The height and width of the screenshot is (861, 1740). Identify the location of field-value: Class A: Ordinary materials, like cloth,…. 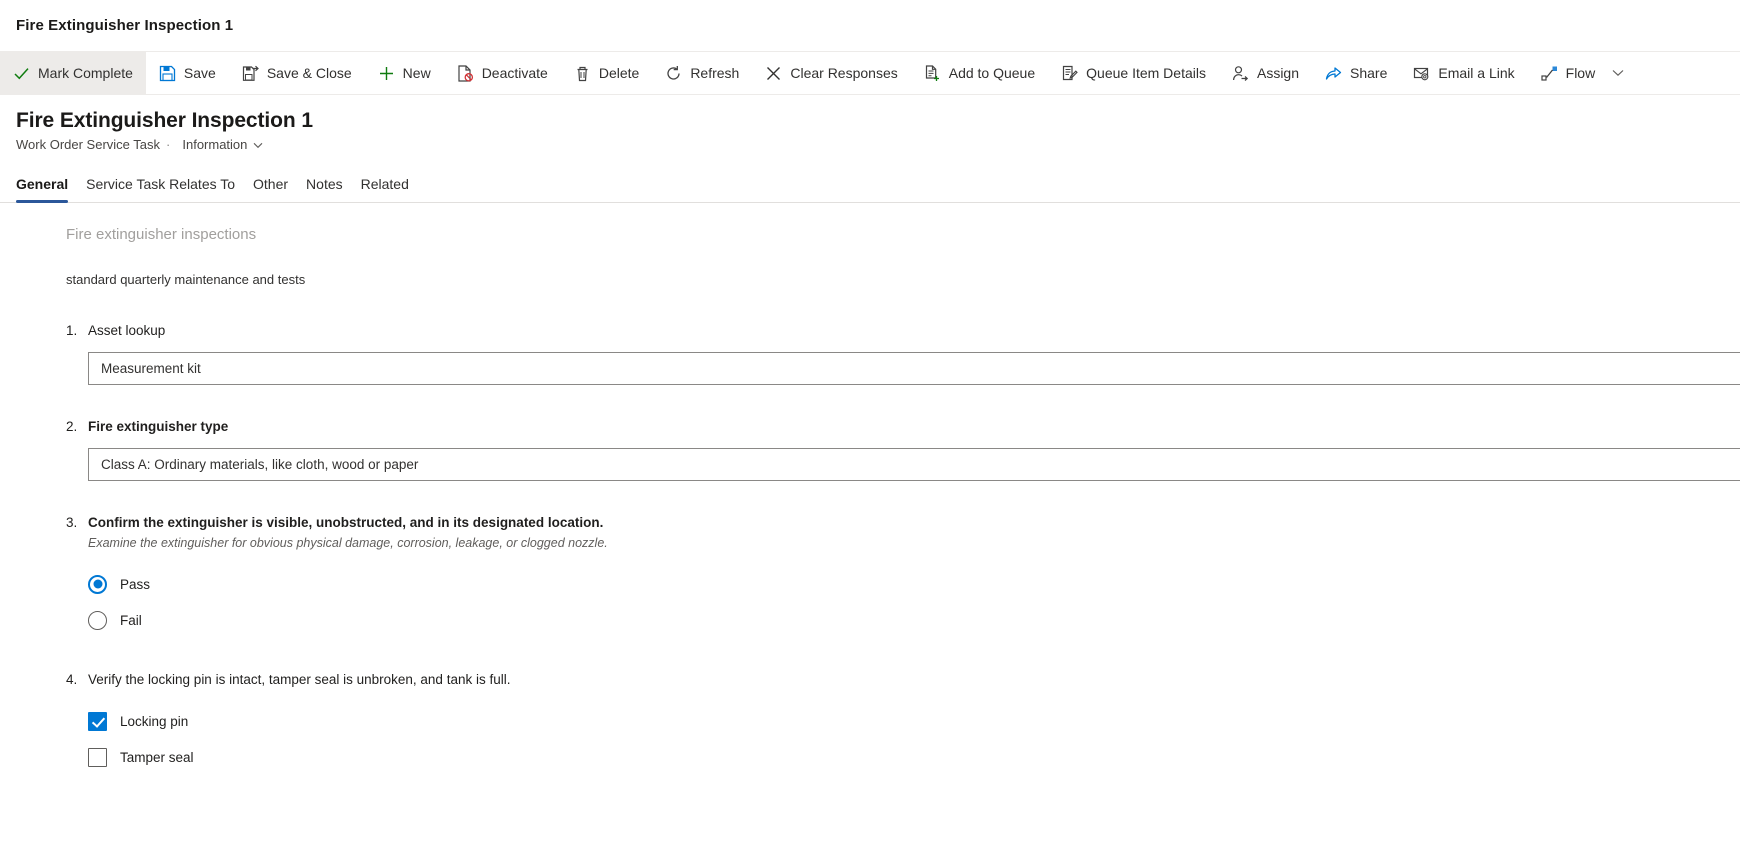
(260, 464).